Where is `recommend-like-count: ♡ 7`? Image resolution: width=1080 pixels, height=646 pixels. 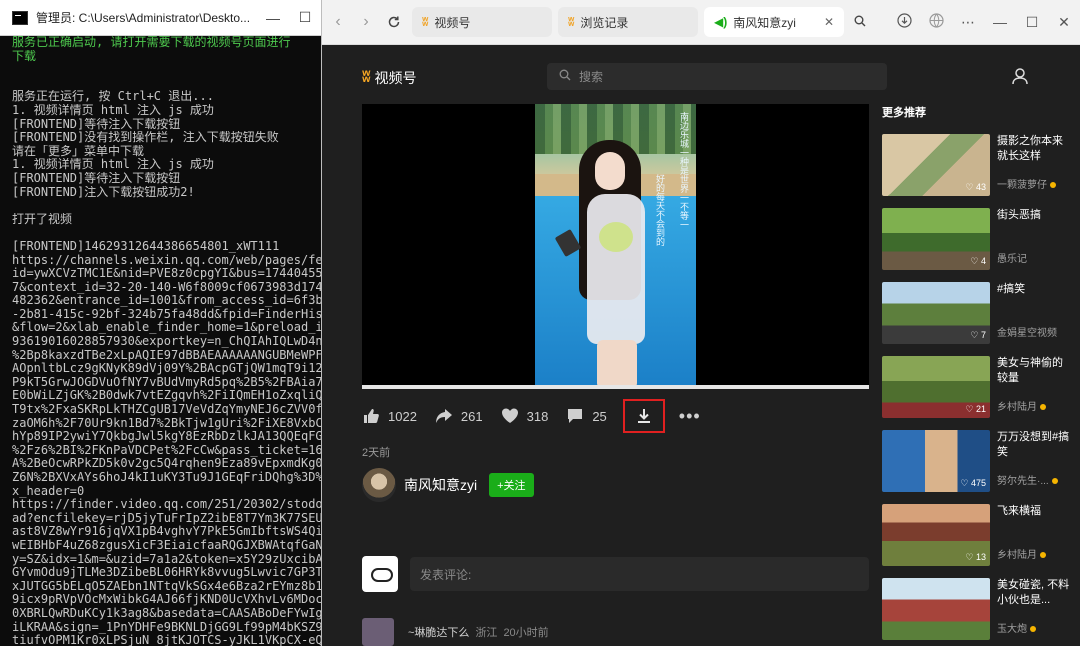 recommend-like-count: ♡ 7 is located at coordinates (978, 335).